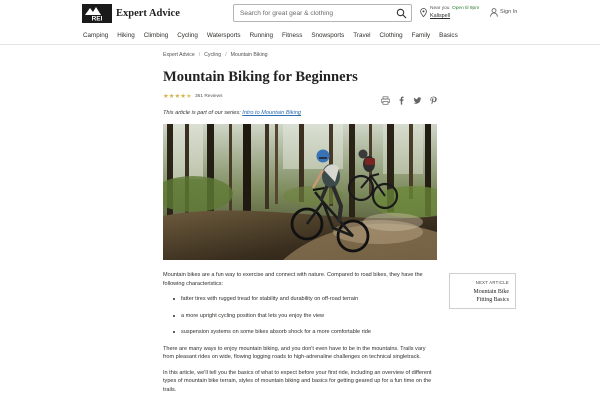  I want to click on facebook-icon, so click(401, 98).